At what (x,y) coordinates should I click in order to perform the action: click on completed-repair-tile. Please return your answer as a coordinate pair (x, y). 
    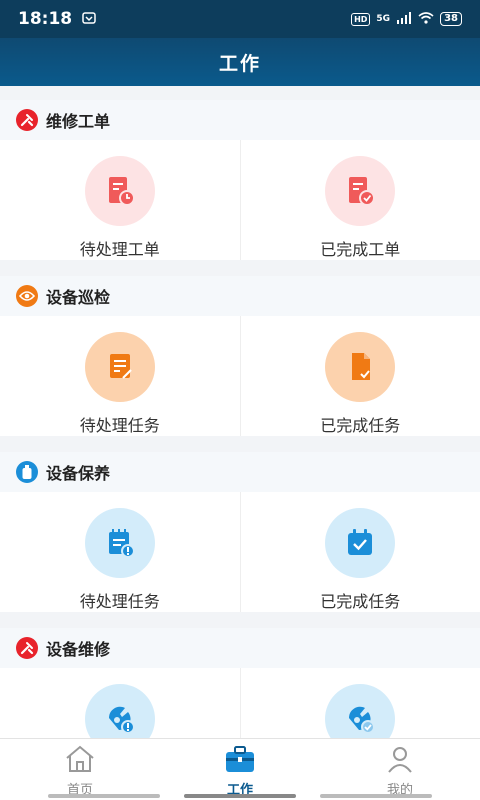
    Looking at the image, I should click on (359, 703).